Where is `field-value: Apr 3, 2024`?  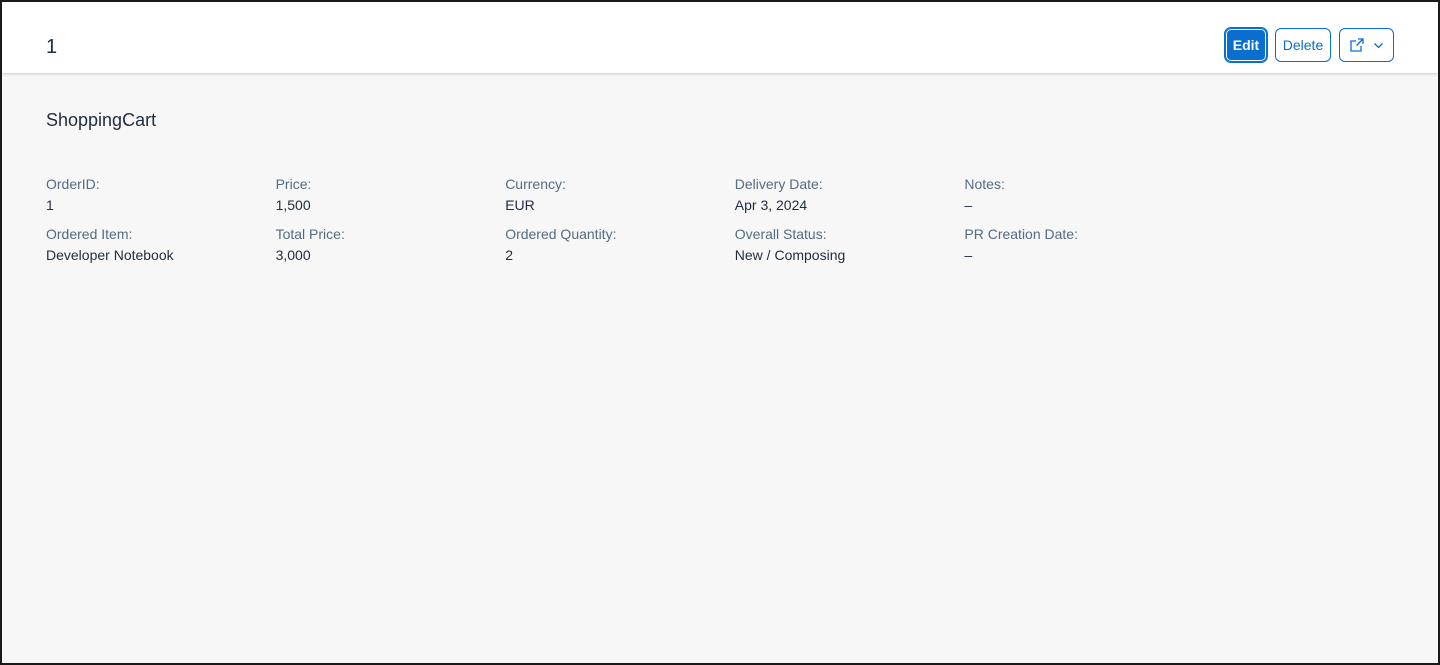
field-value: Apr 3, 2024 is located at coordinates (771, 205).